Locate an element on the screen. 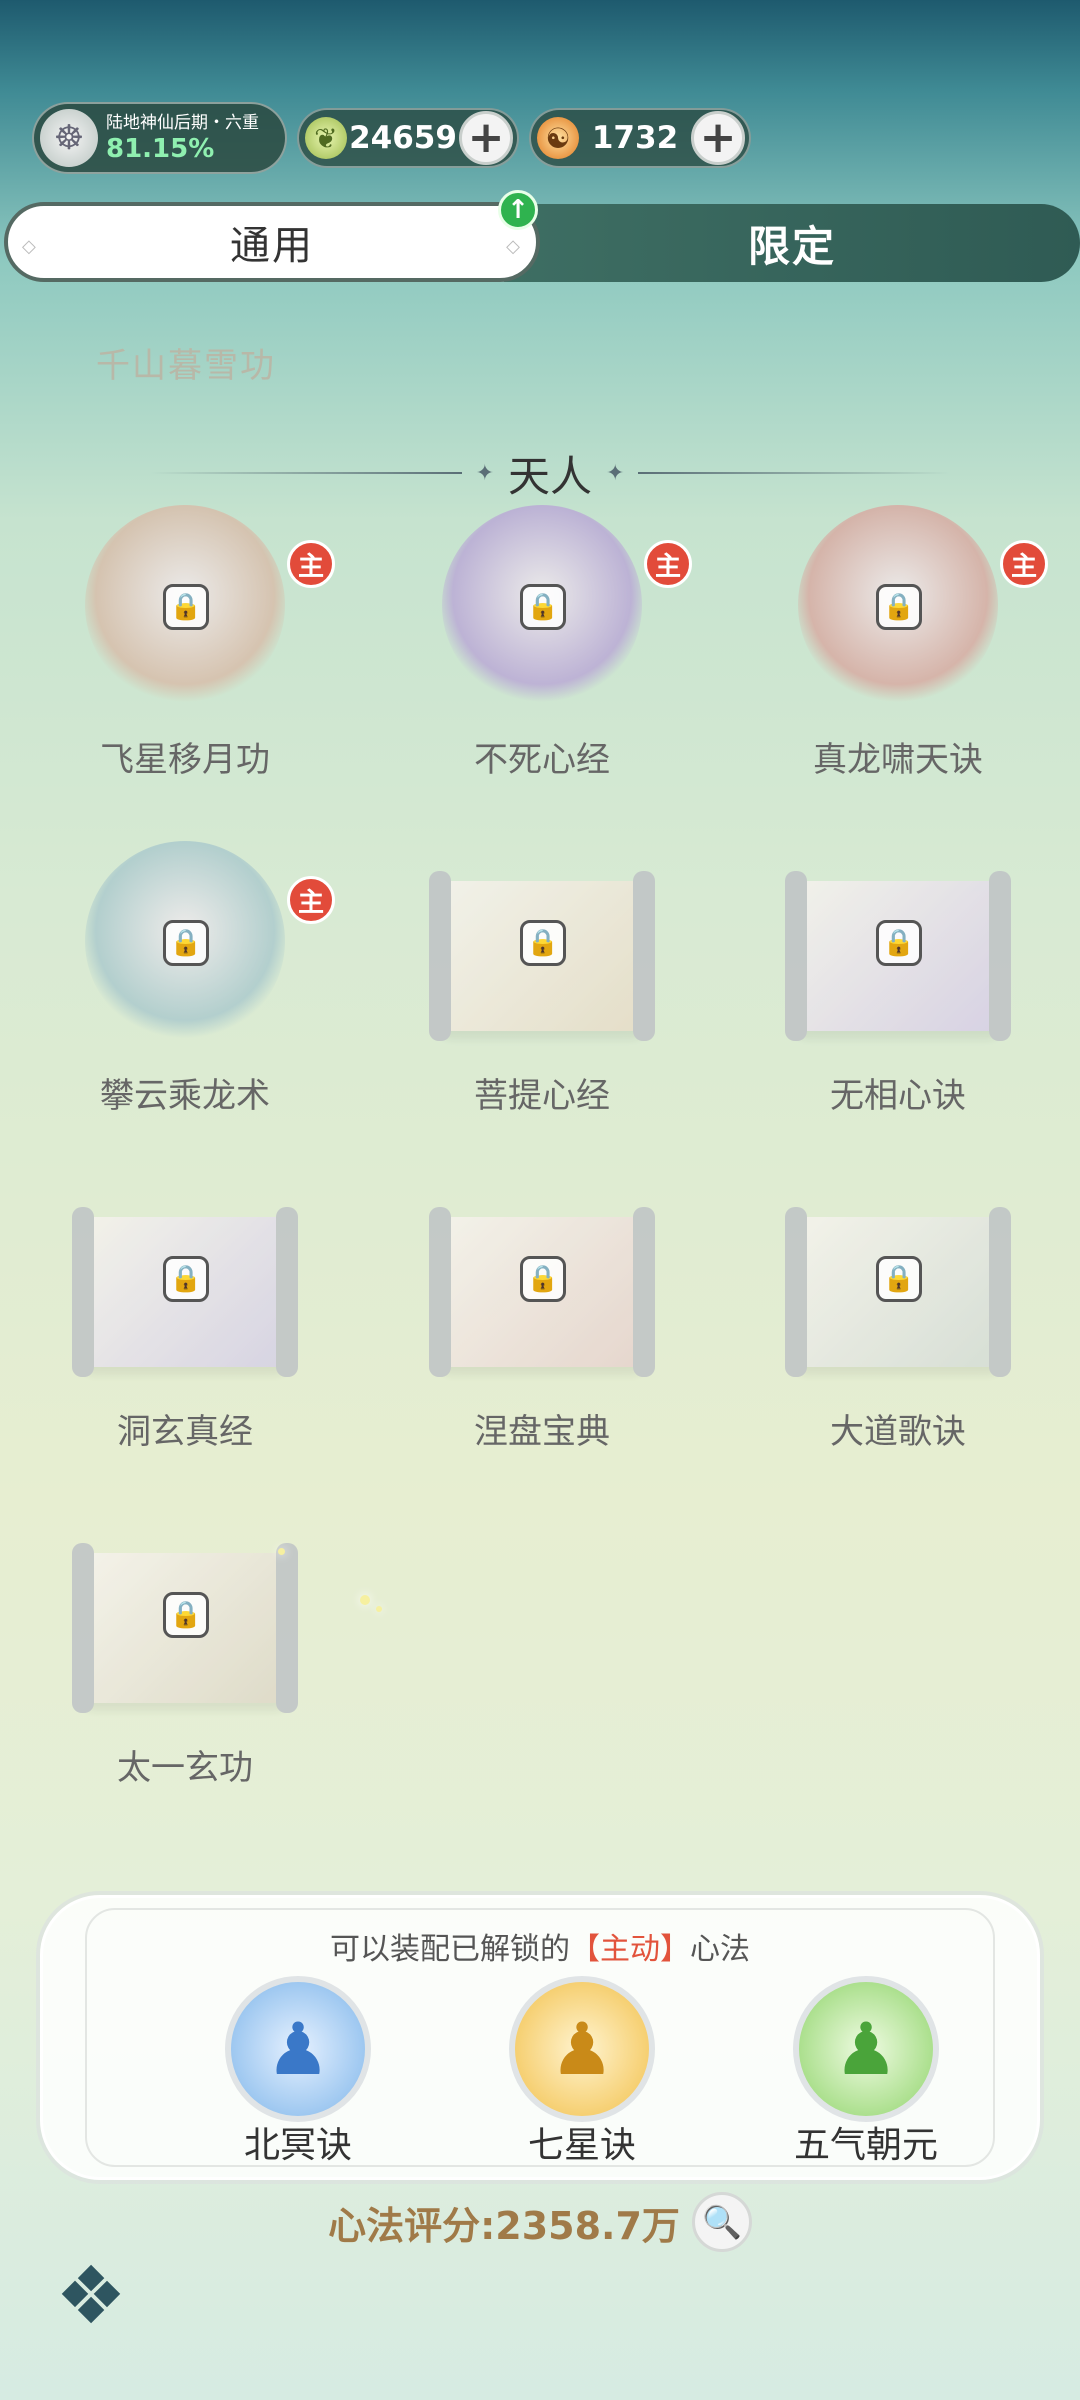  tab-decoration-right: ◇ is located at coordinates (514, 246).